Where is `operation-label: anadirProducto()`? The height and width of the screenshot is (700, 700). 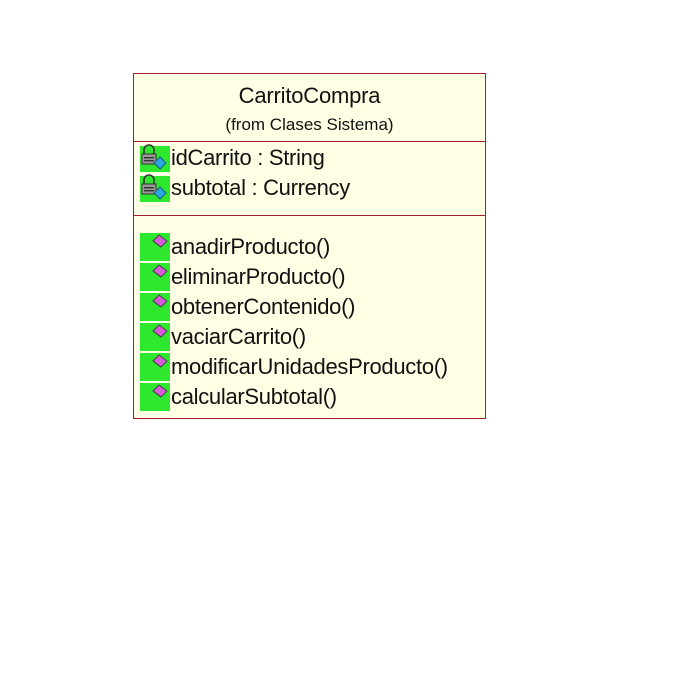 operation-label: anadirProducto() is located at coordinates (251, 246).